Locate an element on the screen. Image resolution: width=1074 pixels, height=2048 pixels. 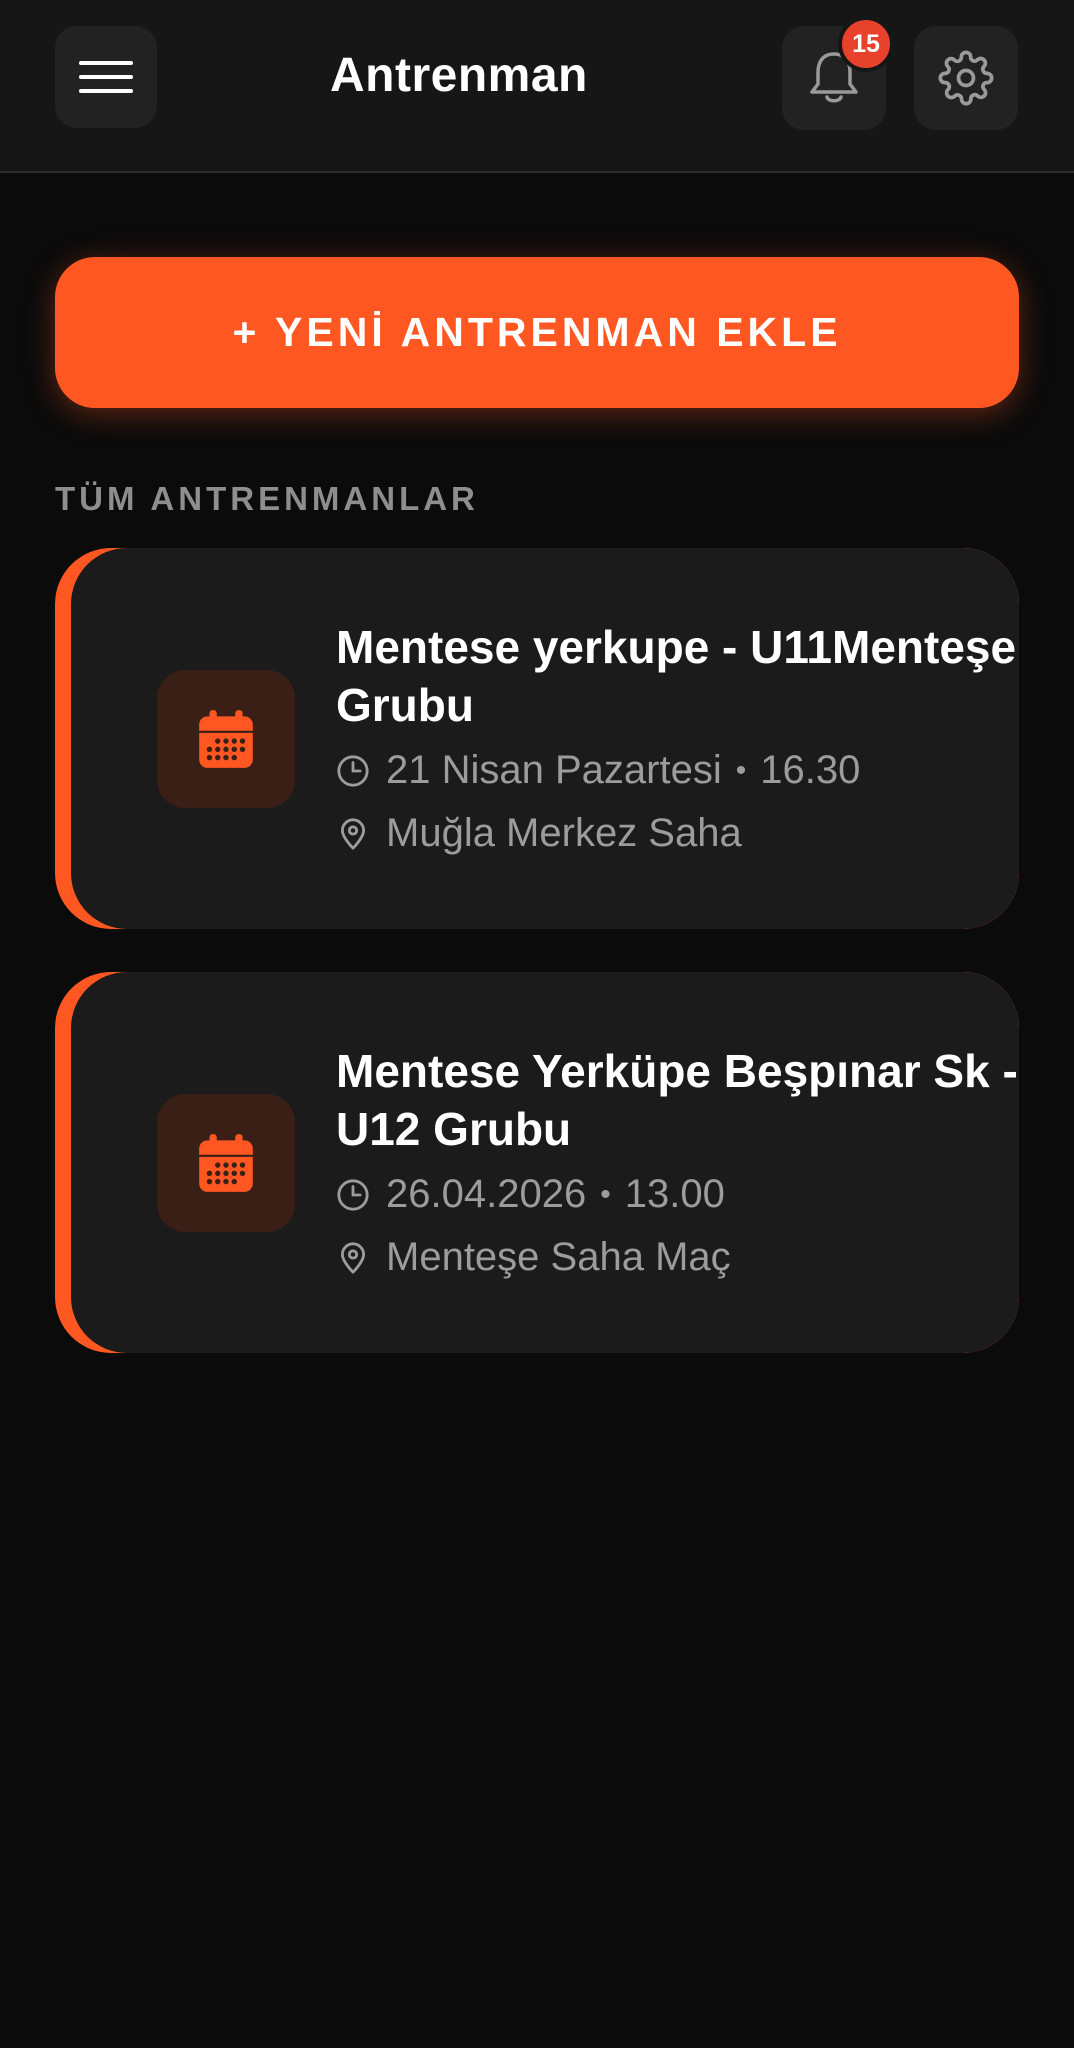
training-location-row: Menteşe Saha Maç is located at coordinates (533, 1257).